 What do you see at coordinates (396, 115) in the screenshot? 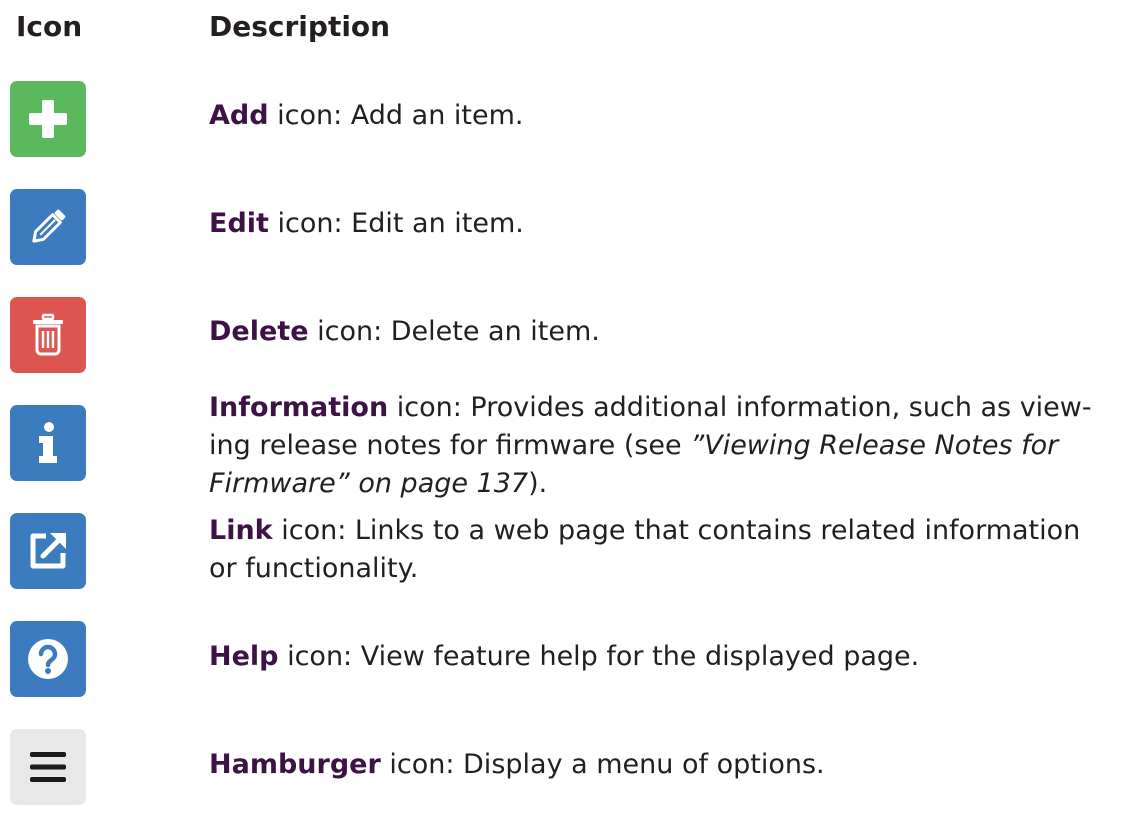
I see `description-text: icon: Add an item.` at bounding box center [396, 115].